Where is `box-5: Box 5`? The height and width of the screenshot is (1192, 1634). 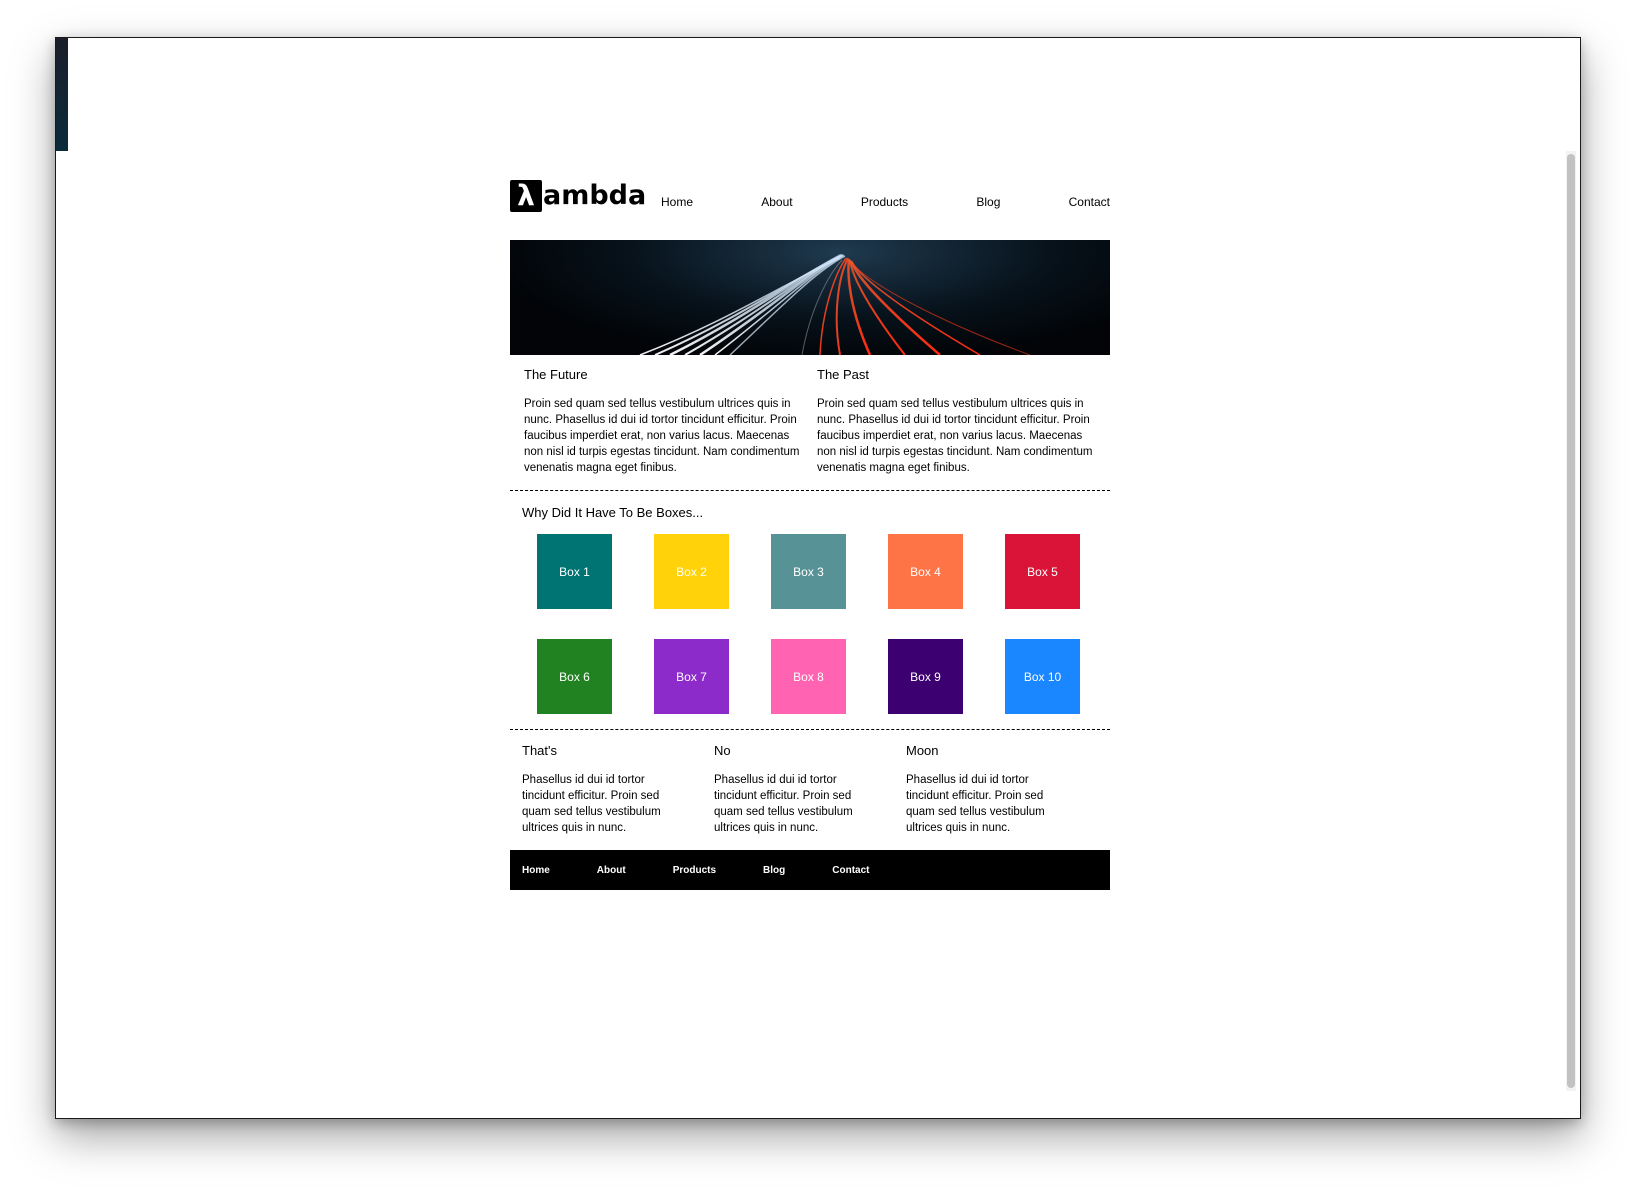 box-5: Box 5 is located at coordinates (1042, 571).